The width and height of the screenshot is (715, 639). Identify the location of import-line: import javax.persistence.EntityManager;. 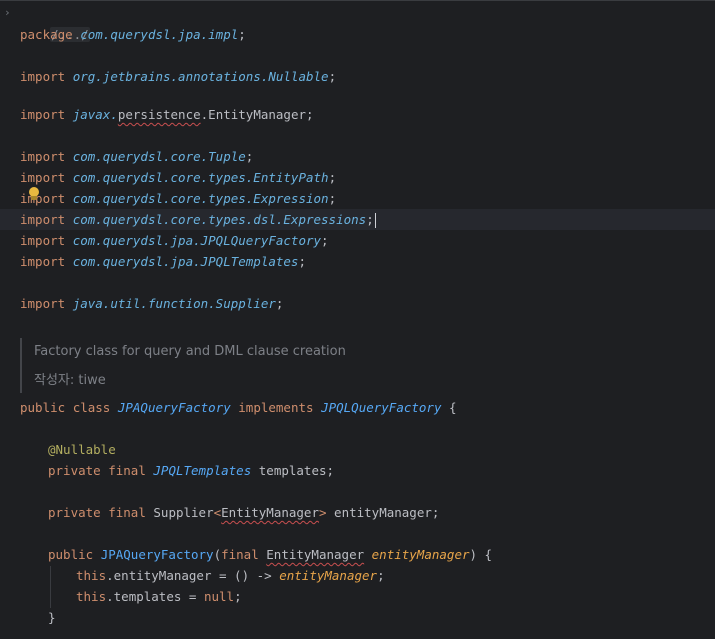
(167, 114).